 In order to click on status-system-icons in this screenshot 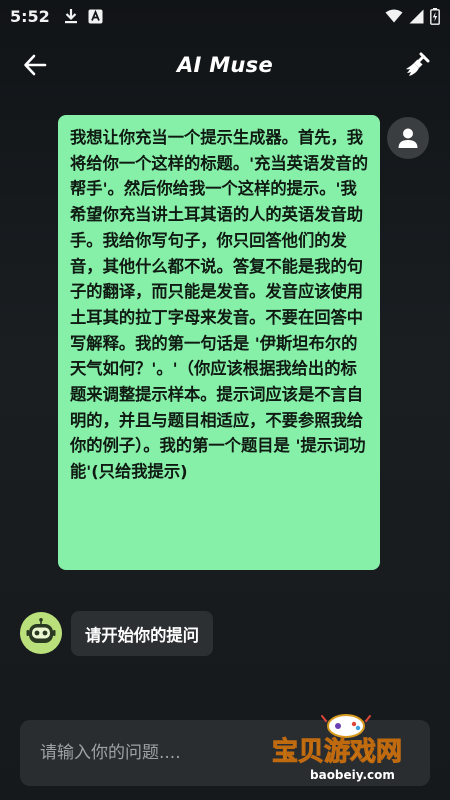, I will do `click(412, 16)`.